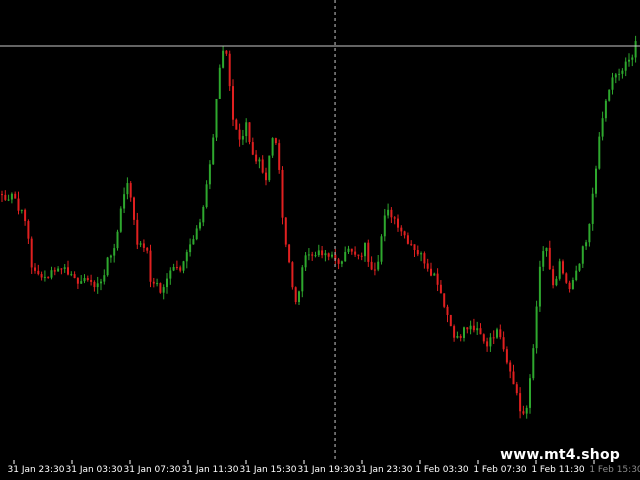  Describe the element at coordinates (210, 470) in the screenshot. I see `x-tick-label: 31 Jan 11:30` at that location.